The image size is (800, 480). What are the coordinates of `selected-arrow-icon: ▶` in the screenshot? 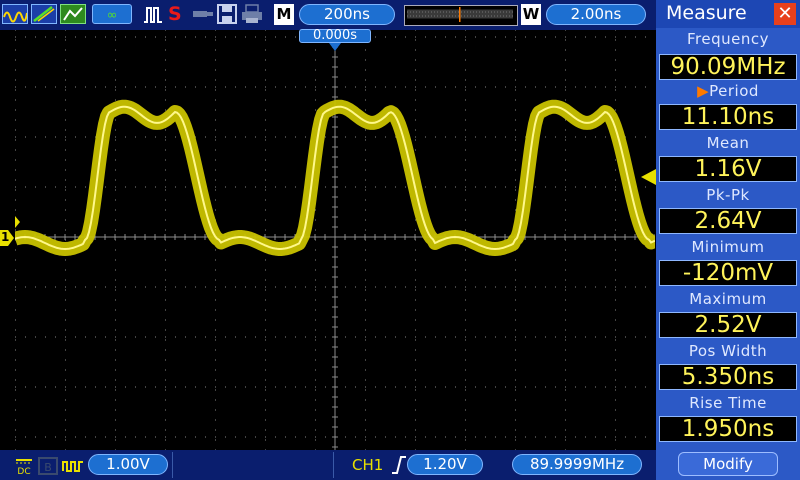 It's located at (703, 91).